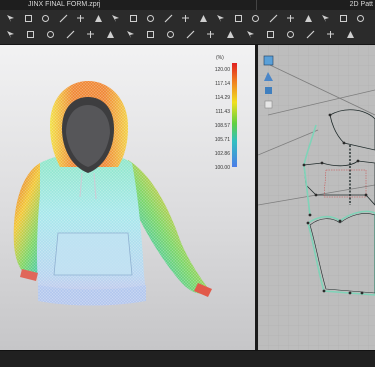 The height and width of the screenshot is (367, 375). Describe the element at coordinates (130, 34) in the screenshot. I see `seam-icon` at that location.